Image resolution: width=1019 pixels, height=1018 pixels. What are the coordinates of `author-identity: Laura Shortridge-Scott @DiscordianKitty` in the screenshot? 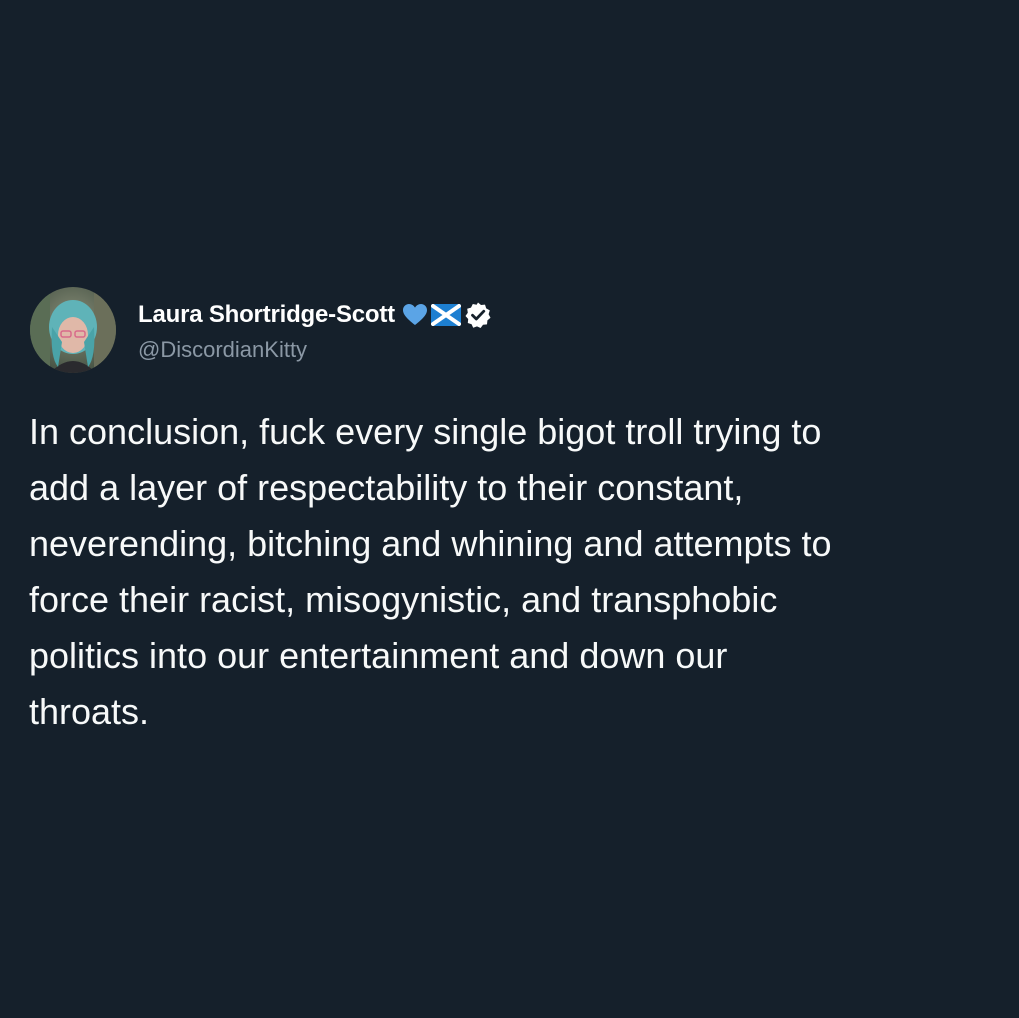 It's located at (316, 330).